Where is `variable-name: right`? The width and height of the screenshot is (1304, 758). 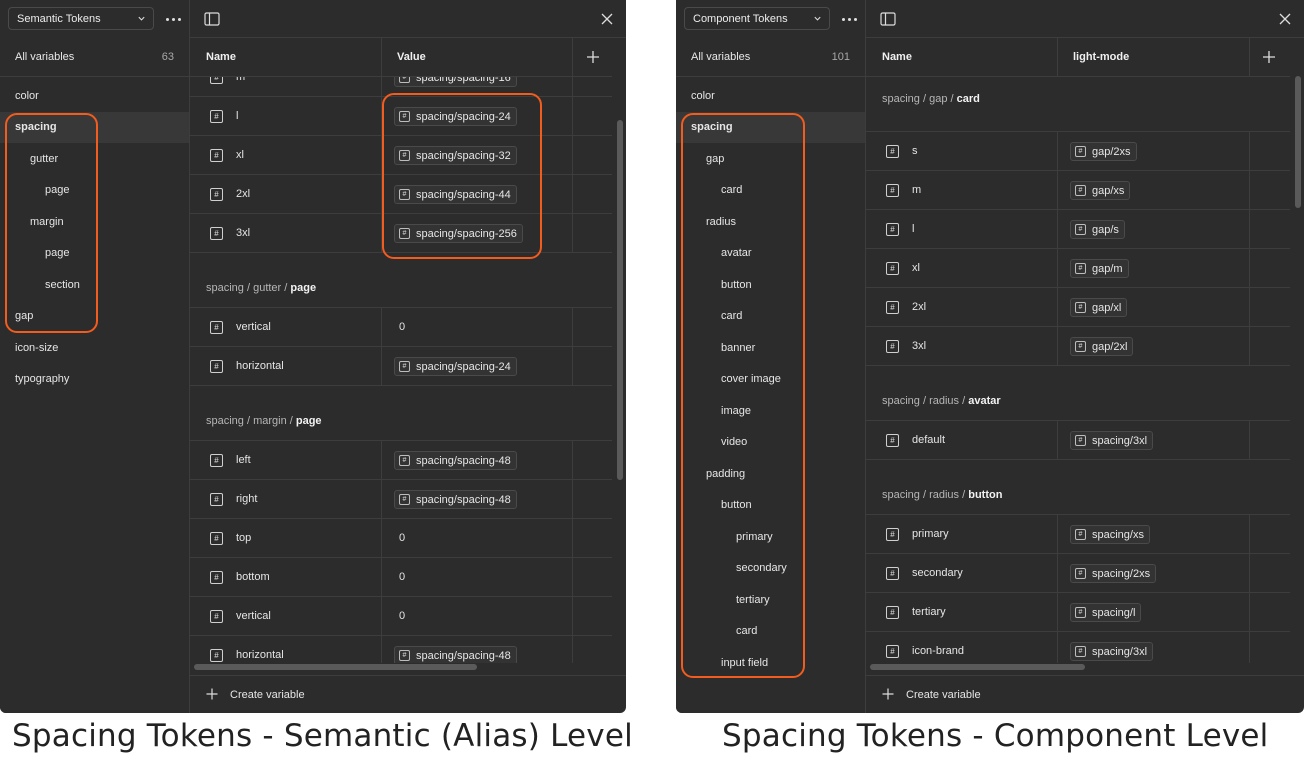 variable-name: right is located at coordinates (246, 499).